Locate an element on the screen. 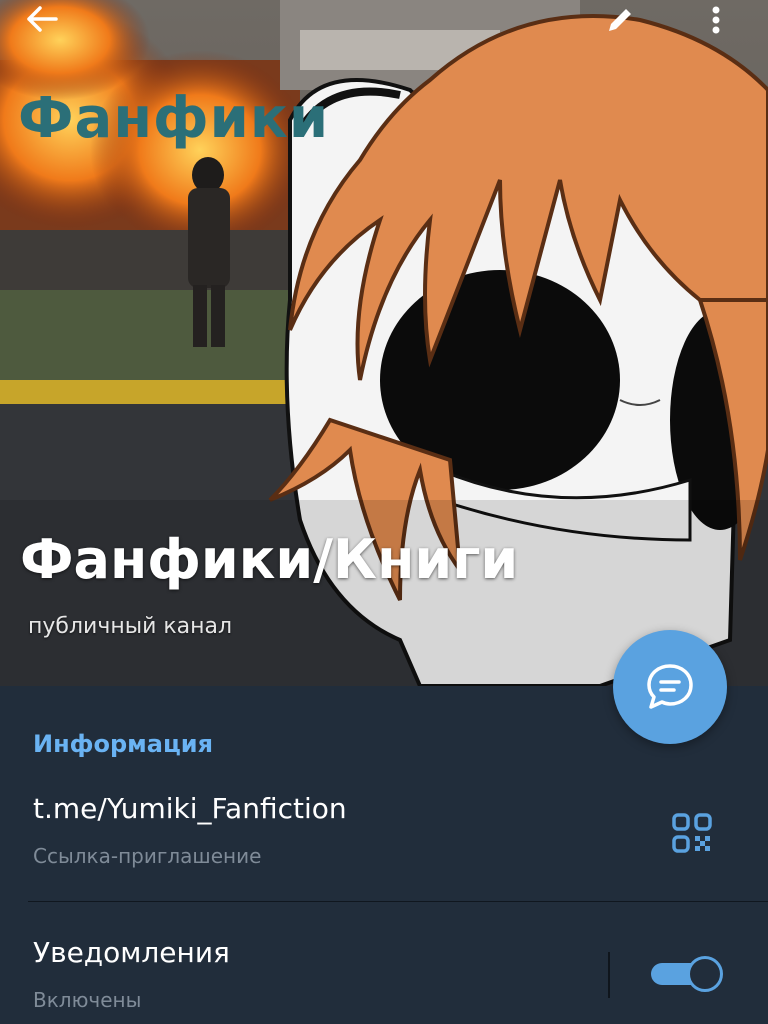 Image resolution: width=768 pixels, height=1024 pixels. pencil-icon is located at coordinates (620, 20).